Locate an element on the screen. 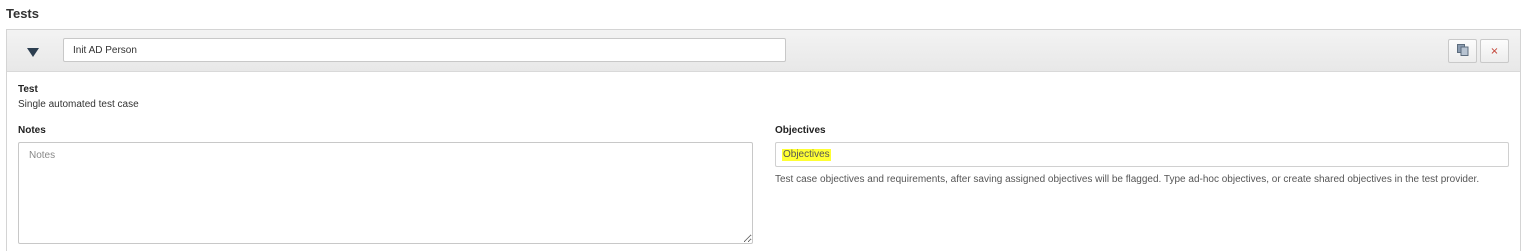 Image resolution: width=1528 pixels, height=251 pixels. remove-button: × is located at coordinates (1494, 51).